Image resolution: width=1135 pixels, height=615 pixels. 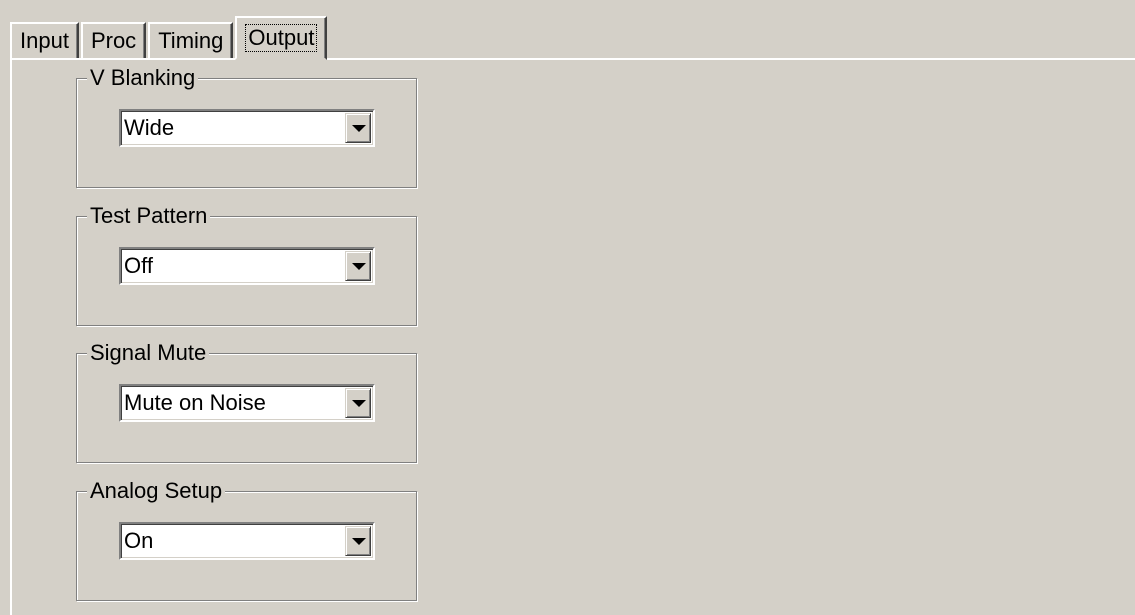 I want to click on test-pattern-group-title: Test Pattern, so click(x=149, y=216).